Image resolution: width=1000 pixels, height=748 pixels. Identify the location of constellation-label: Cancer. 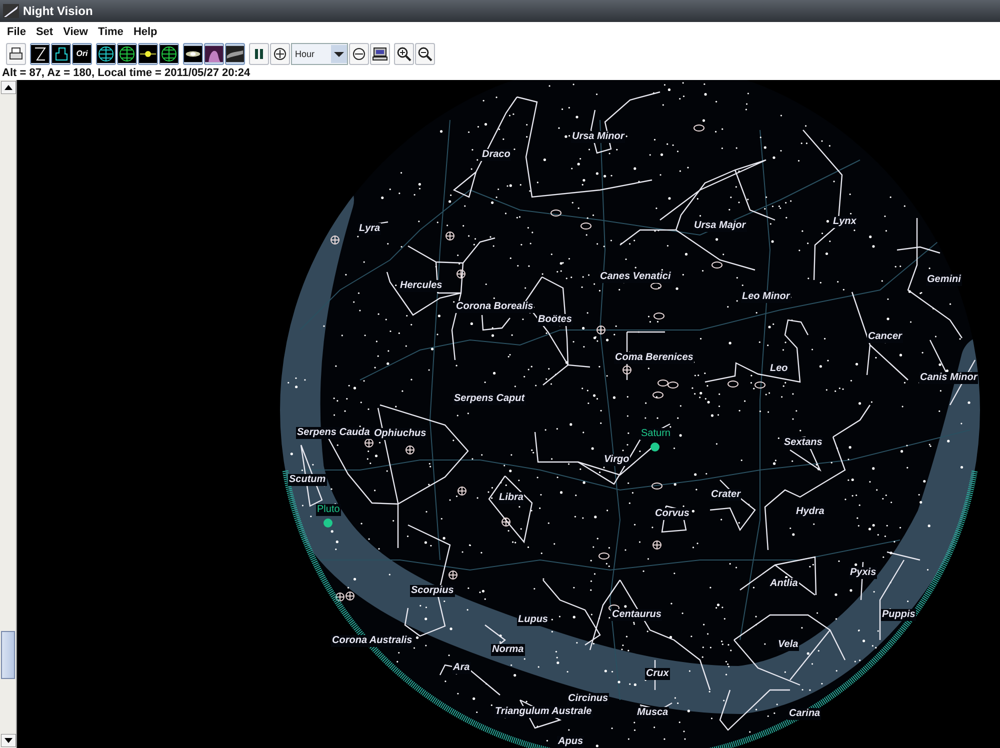
(885, 337).